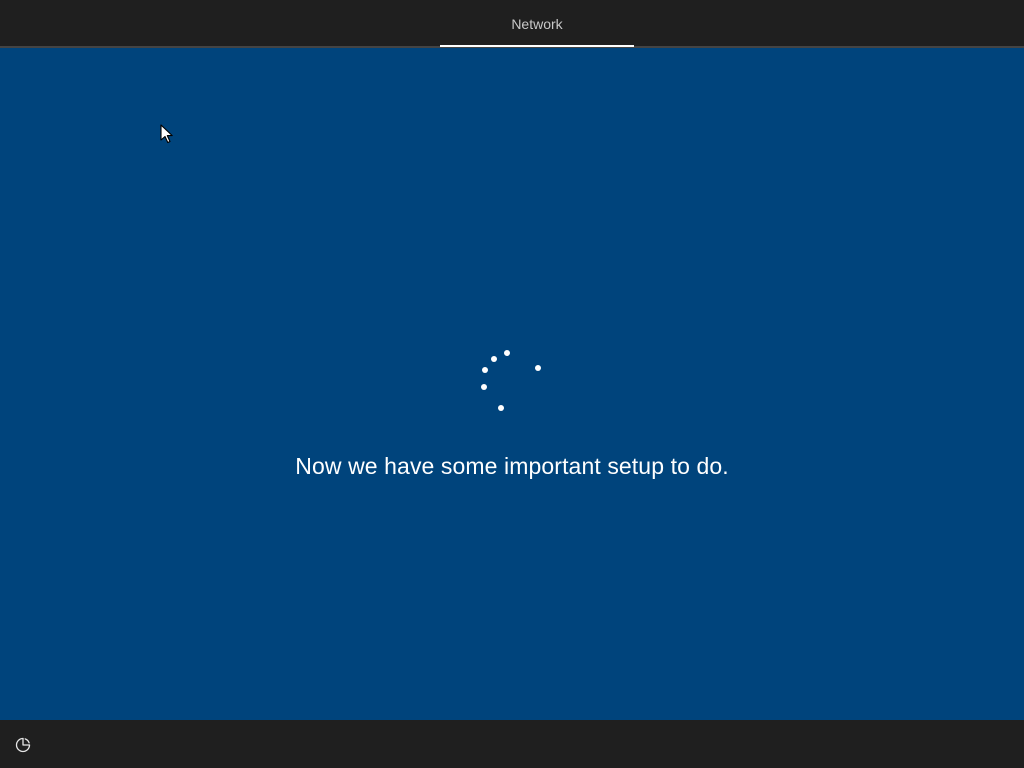 This screenshot has width=1024, height=768. What do you see at coordinates (537, 46) in the screenshot?
I see `active-tab-indicator` at bounding box center [537, 46].